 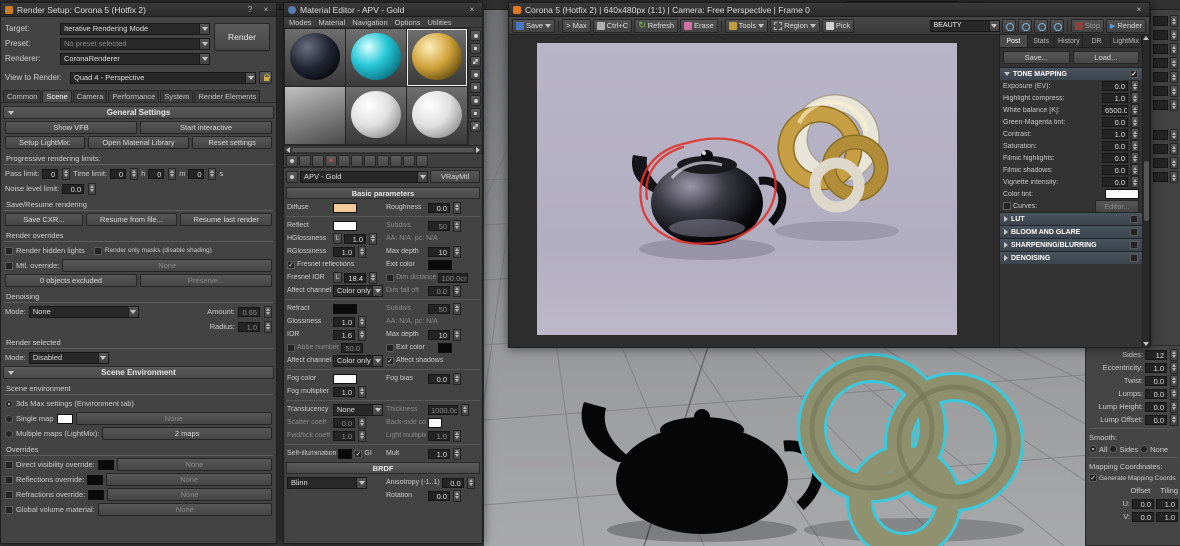 I want to click on direct-visibility-checkbox, so click(x=9, y=464).